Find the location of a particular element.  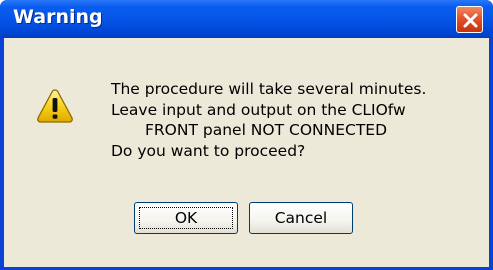

dialog-title: Warning is located at coordinates (58, 17).